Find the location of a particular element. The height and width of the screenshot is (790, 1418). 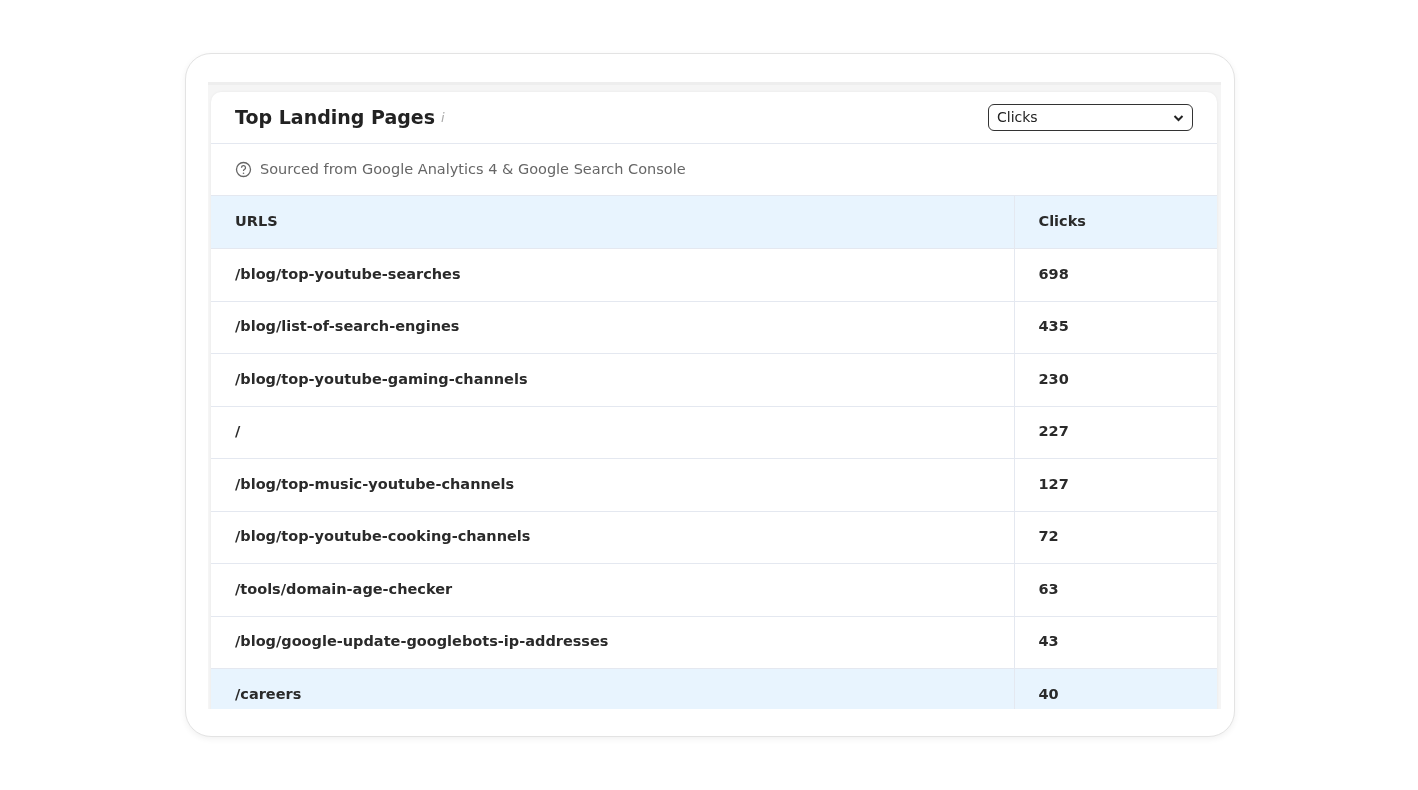

clicks-cell: 43 is located at coordinates (1115, 642).